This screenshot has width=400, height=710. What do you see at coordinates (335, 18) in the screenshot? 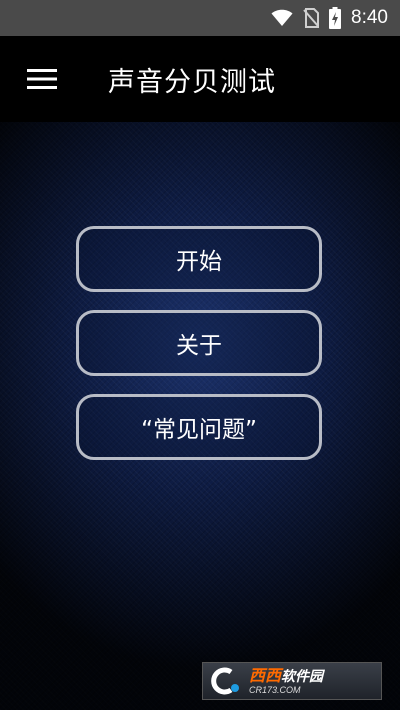
I see `battery-charging-icon` at bounding box center [335, 18].